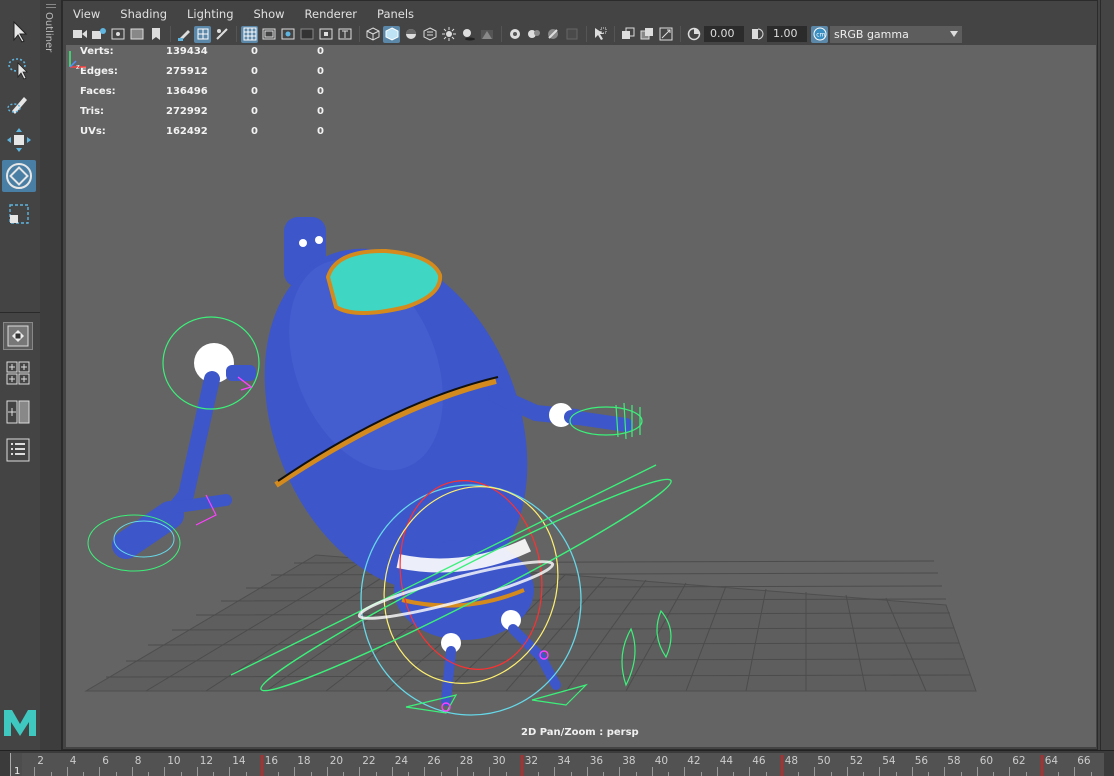 Image resolution: width=1114 pixels, height=776 pixels. What do you see at coordinates (693, 34) in the screenshot?
I see `exposure-icon` at bounding box center [693, 34].